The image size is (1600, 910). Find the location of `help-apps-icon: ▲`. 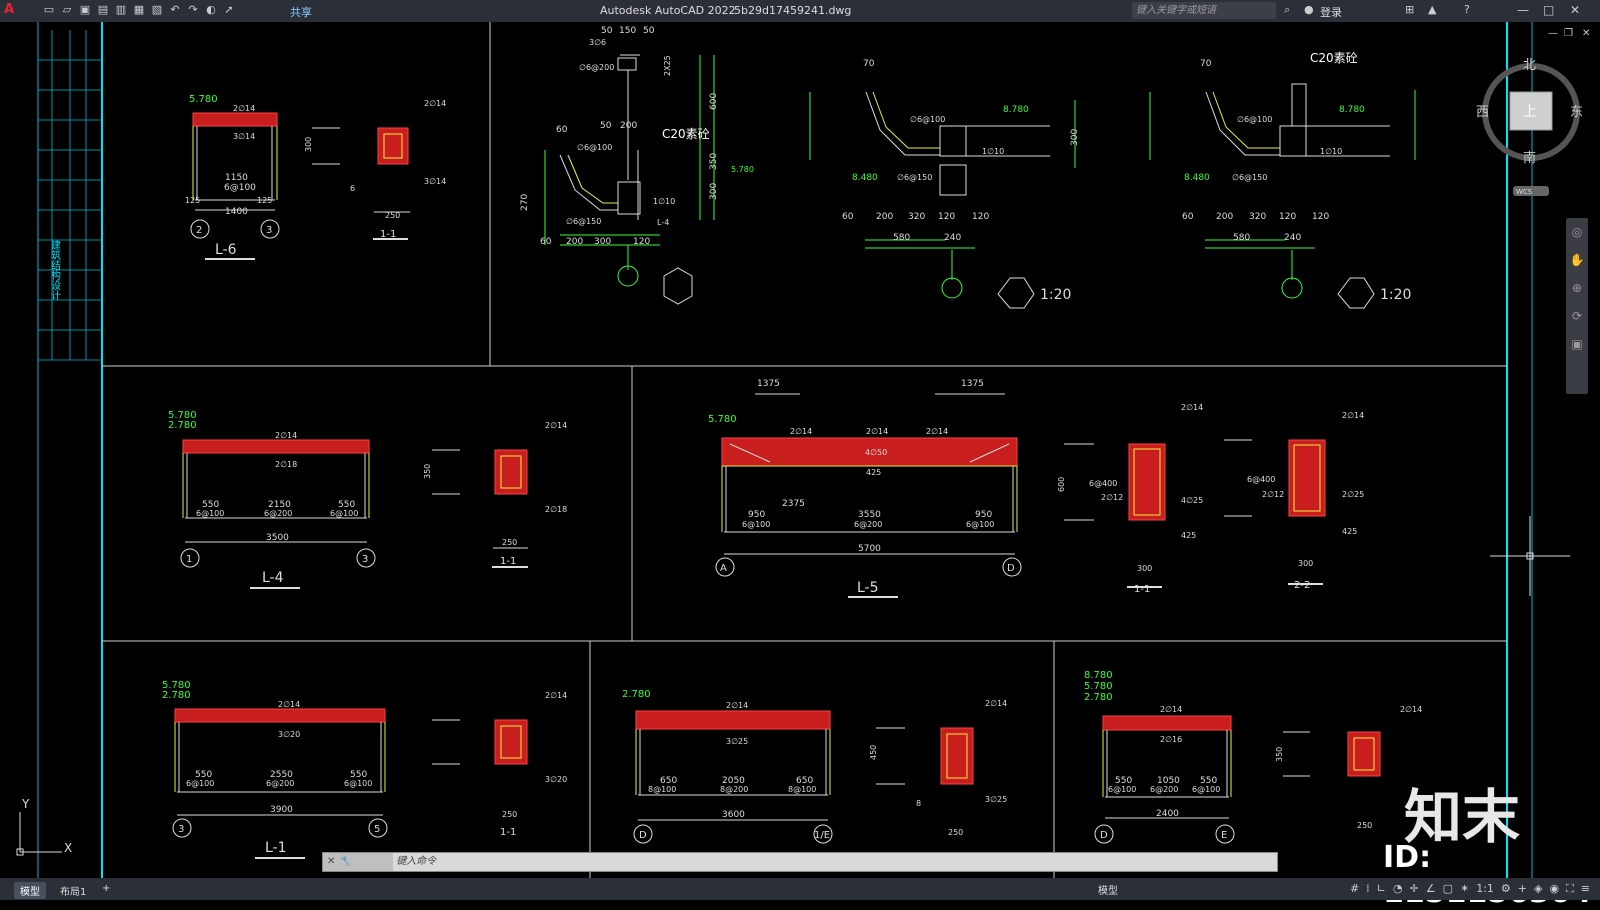

help-apps-icon: ▲ is located at coordinates (1432, 9).